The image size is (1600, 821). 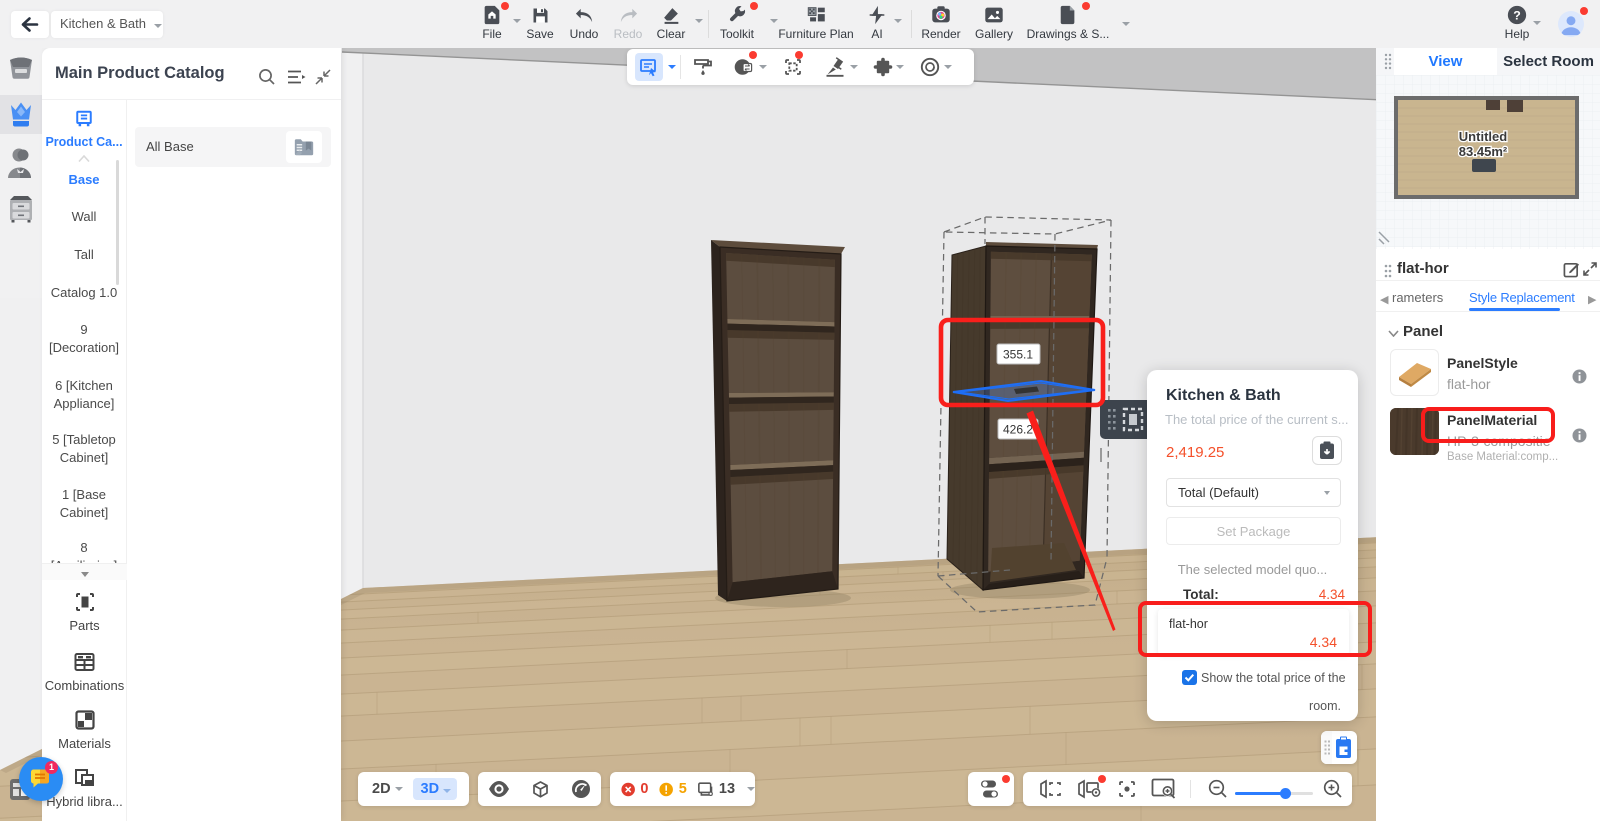 I want to click on svg-text: Untitled, so click(x=1483, y=136).